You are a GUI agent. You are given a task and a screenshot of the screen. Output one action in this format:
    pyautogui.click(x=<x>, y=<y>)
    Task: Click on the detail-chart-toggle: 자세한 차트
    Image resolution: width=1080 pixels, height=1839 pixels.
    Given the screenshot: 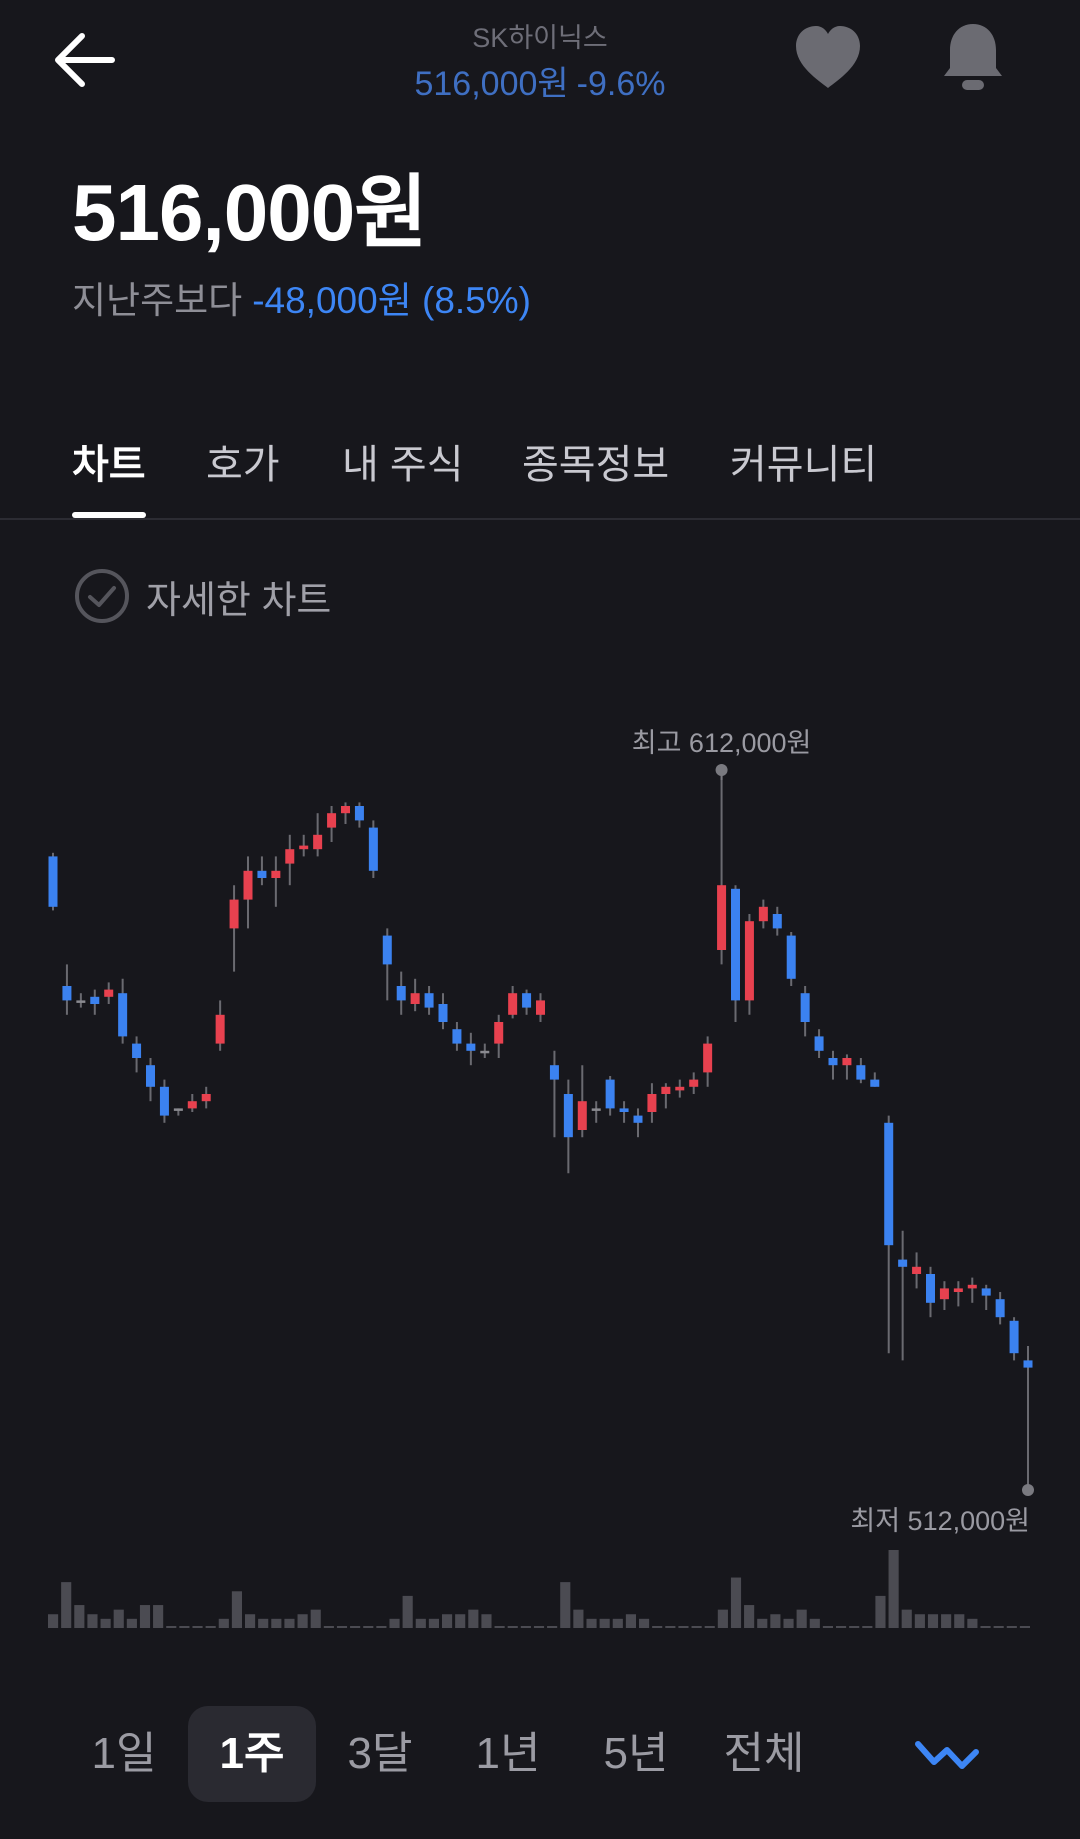 What is the action you would take?
    pyautogui.click(x=202, y=596)
    